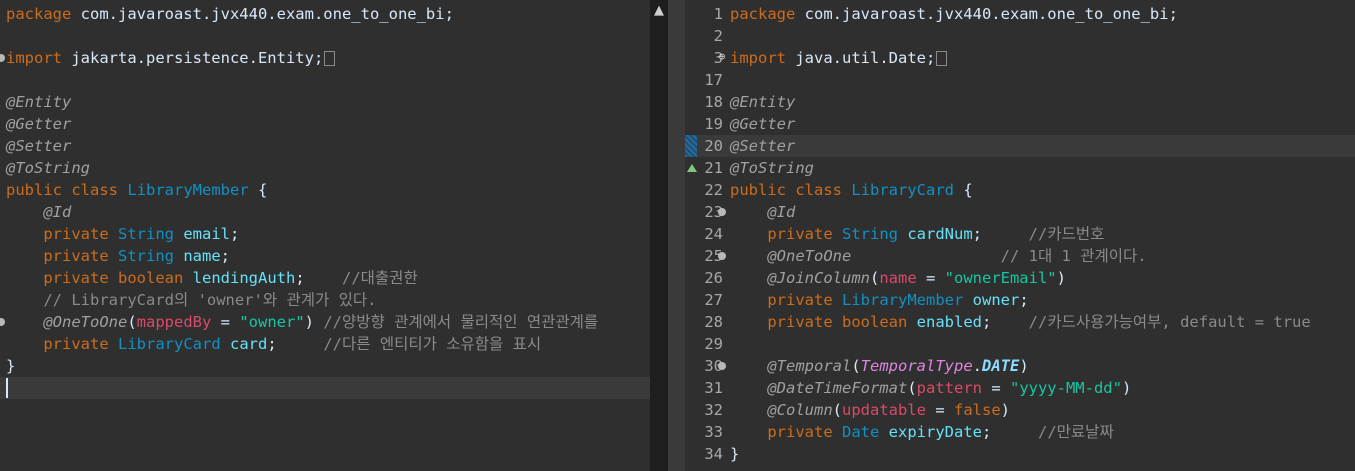 Image resolution: width=1355 pixels, height=471 pixels. I want to click on warning-triangle-icon, so click(692, 168).